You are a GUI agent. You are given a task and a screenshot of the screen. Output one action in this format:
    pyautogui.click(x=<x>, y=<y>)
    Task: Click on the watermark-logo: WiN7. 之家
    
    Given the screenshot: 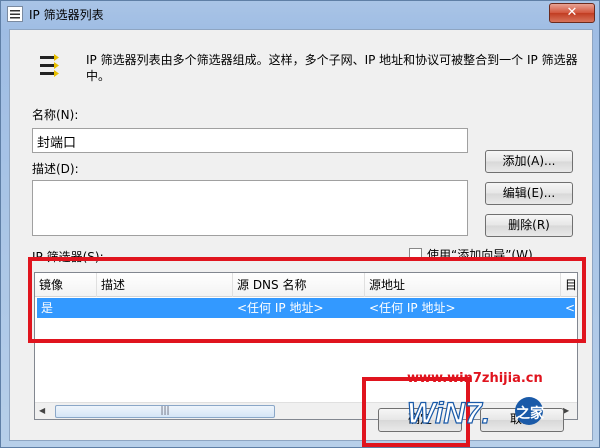 What is the action you would take?
    pyautogui.click(x=483, y=411)
    